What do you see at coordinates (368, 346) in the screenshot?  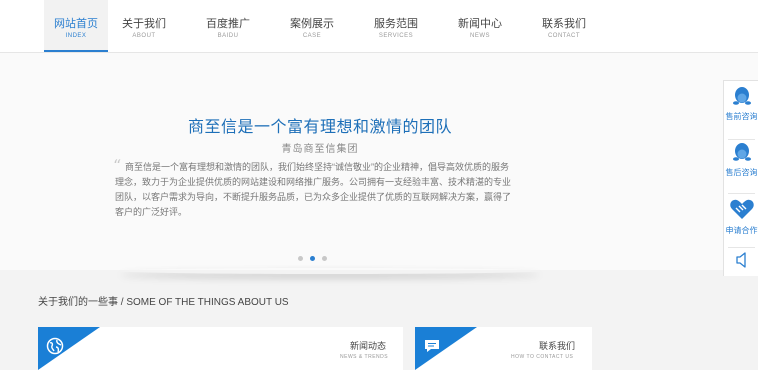 I see `news-card-title: 新闻动态` at bounding box center [368, 346].